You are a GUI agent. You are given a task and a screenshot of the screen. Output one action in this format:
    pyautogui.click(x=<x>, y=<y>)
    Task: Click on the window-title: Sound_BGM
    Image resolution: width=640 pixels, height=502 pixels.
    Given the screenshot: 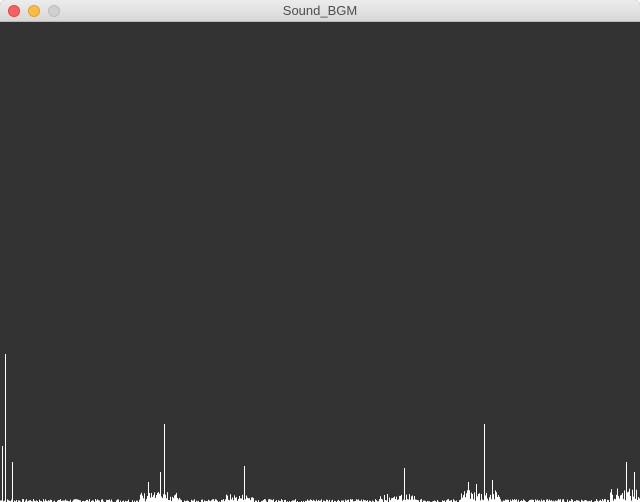 What is the action you would take?
    pyautogui.click(x=320, y=10)
    